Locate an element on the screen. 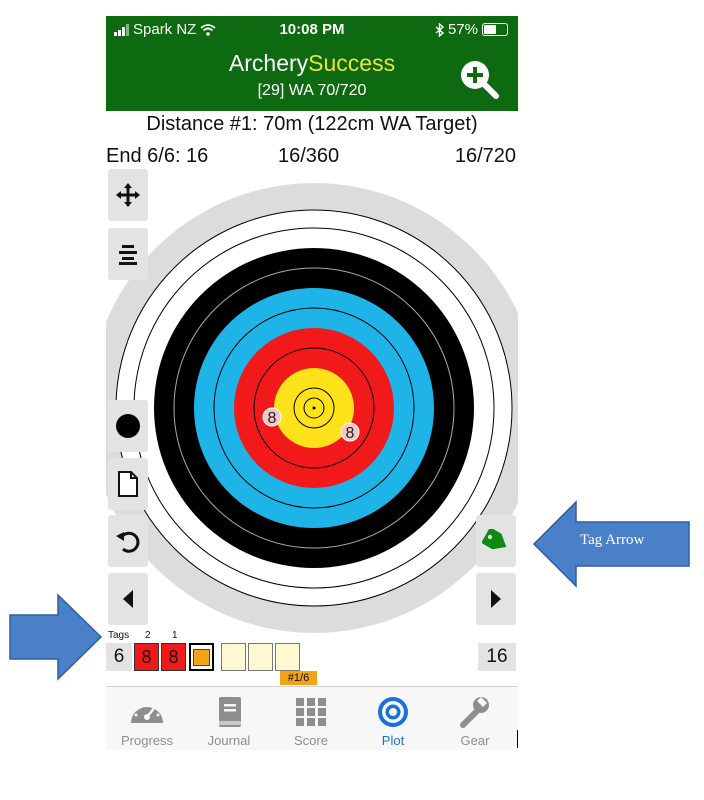 The height and width of the screenshot is (800, 704). document-icon is located at coordinates (128, 484).